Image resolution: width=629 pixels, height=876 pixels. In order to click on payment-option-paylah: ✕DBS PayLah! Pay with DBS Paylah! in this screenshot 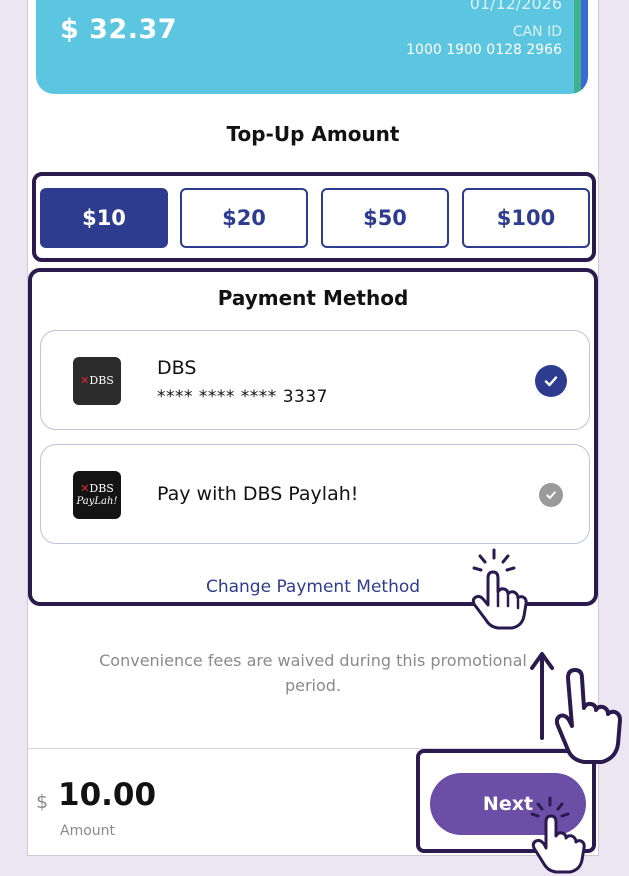, I will do `click(315, 494)`.